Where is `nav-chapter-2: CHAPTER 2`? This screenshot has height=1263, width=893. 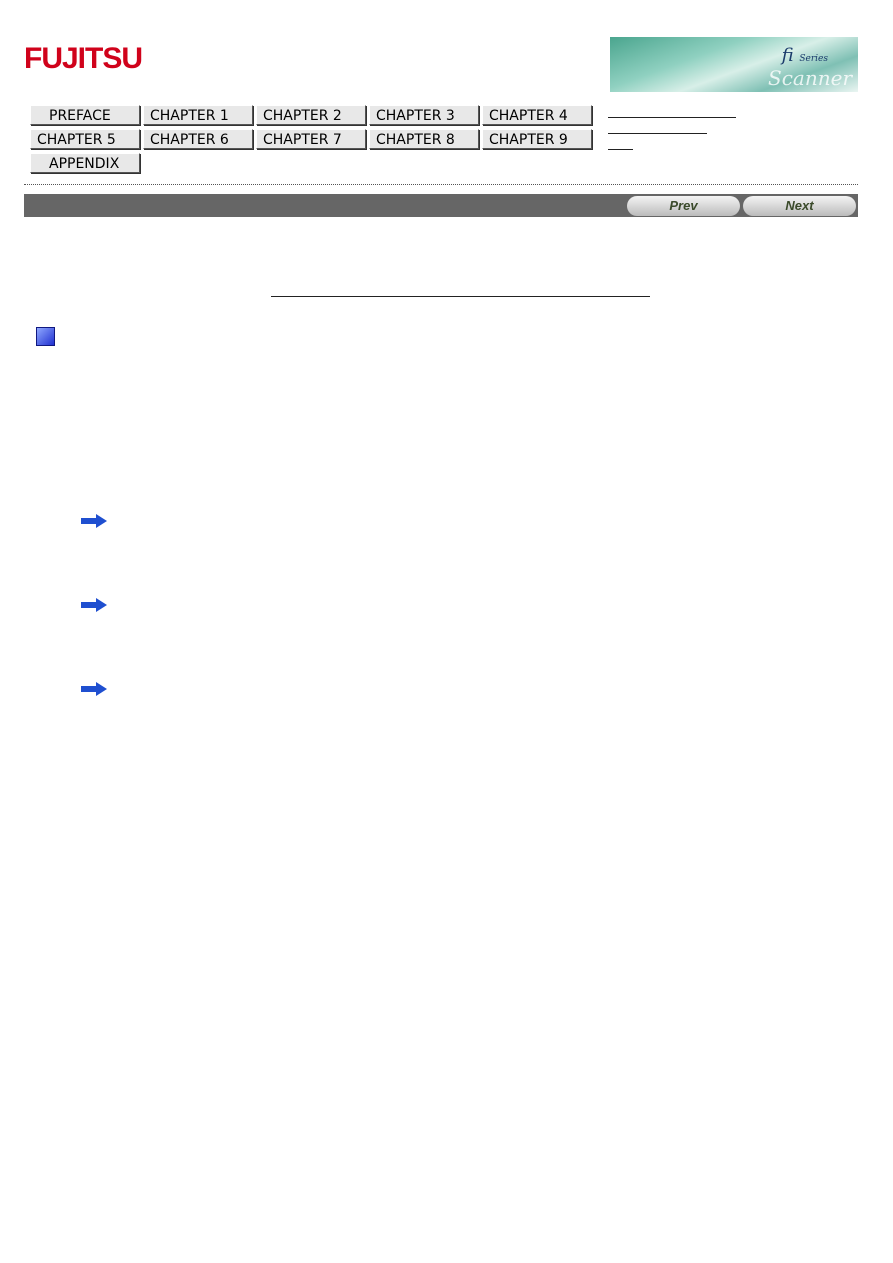 nav-chapter-2: CHAPTER 2 is located at coordinates (311, 115).